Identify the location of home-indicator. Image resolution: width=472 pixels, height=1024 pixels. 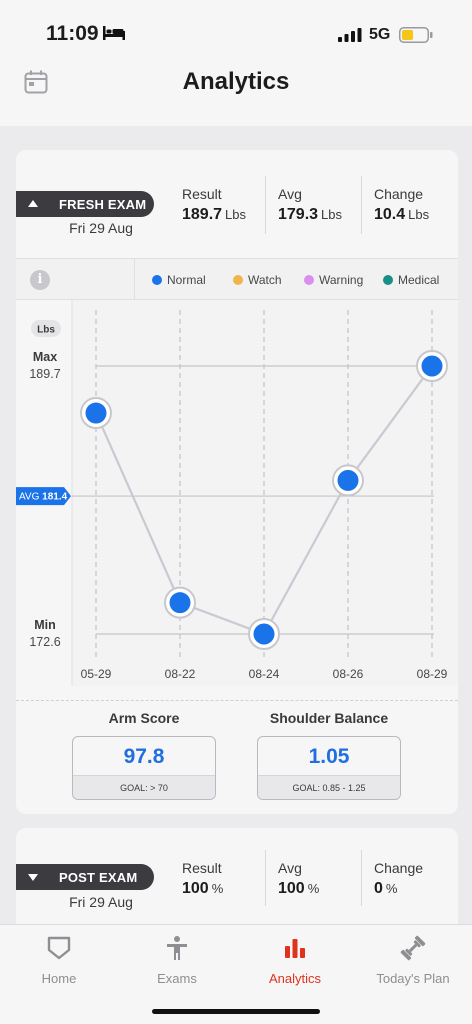
(236, 1011).